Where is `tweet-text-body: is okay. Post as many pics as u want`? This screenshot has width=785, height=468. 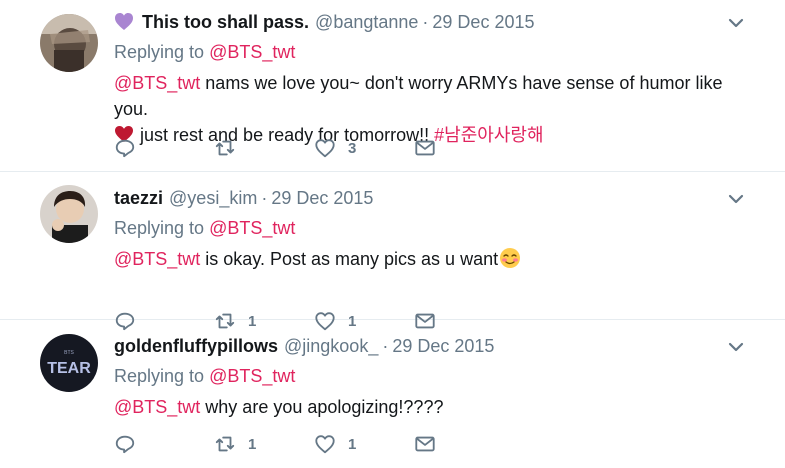 tweet-text-body: is okay. Post as many pics as u want is located at coordinates (349, 259).